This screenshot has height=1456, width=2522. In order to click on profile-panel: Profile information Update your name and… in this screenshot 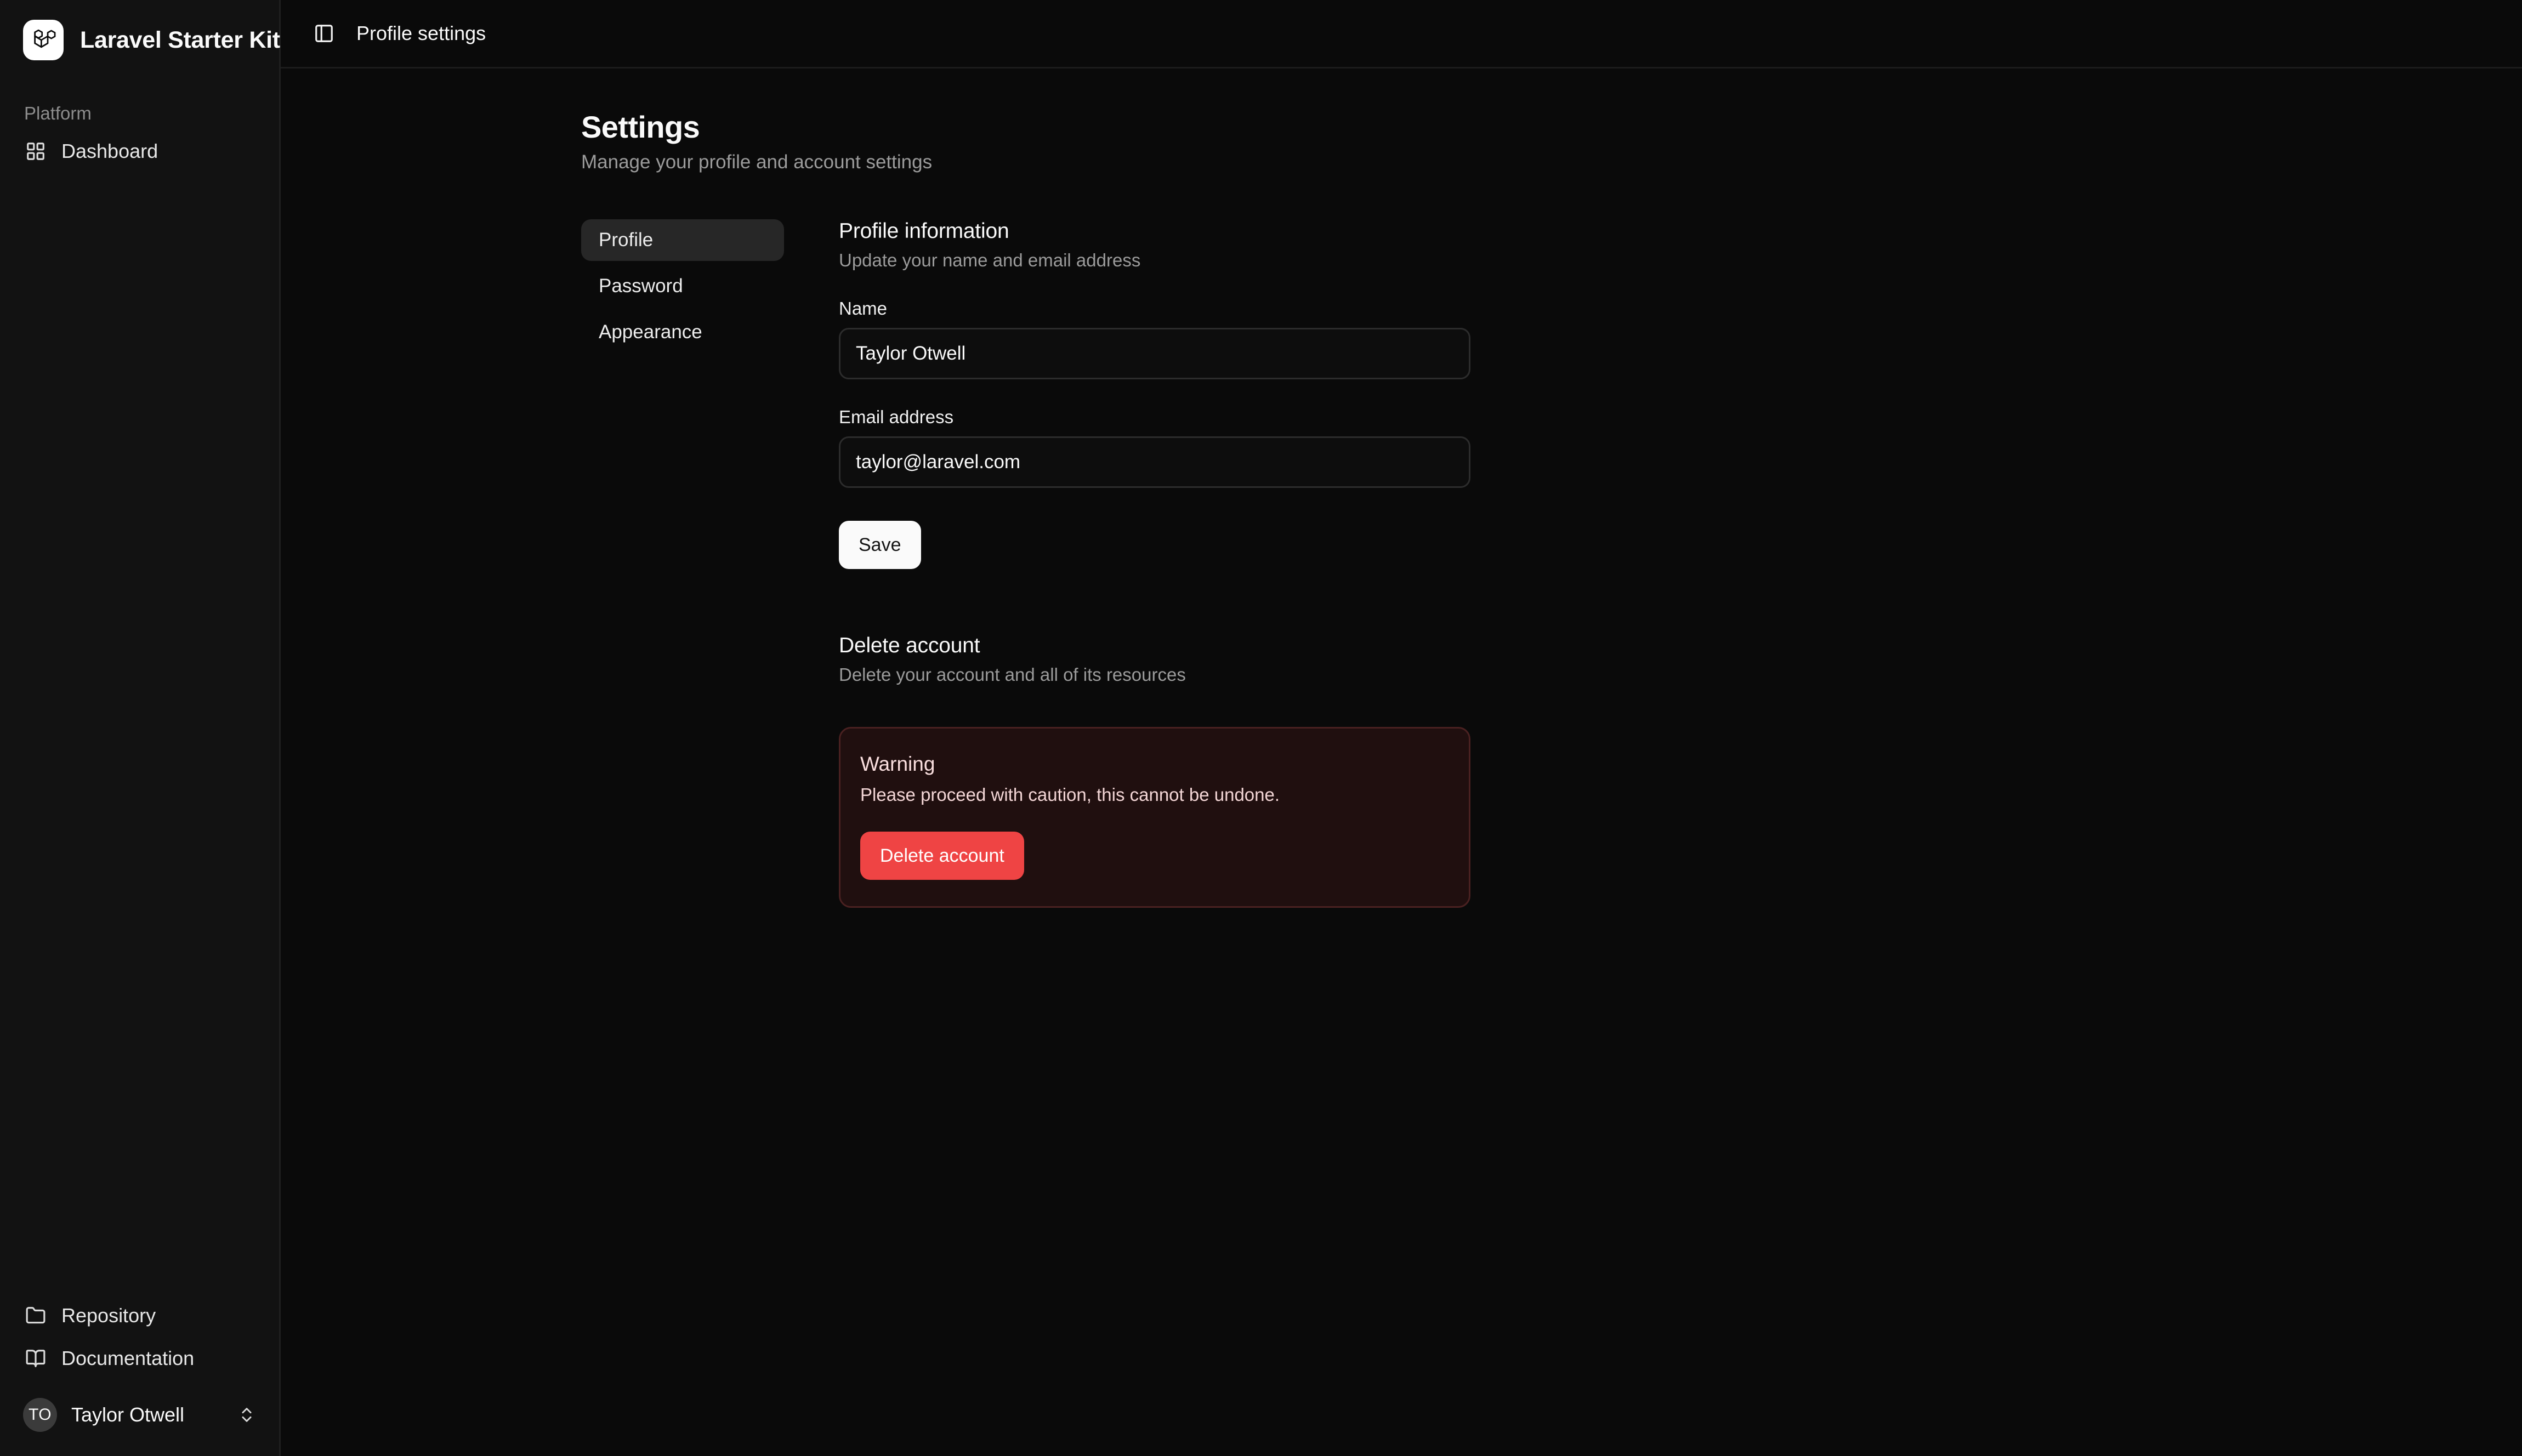, I will do `click(1154, 563)`.